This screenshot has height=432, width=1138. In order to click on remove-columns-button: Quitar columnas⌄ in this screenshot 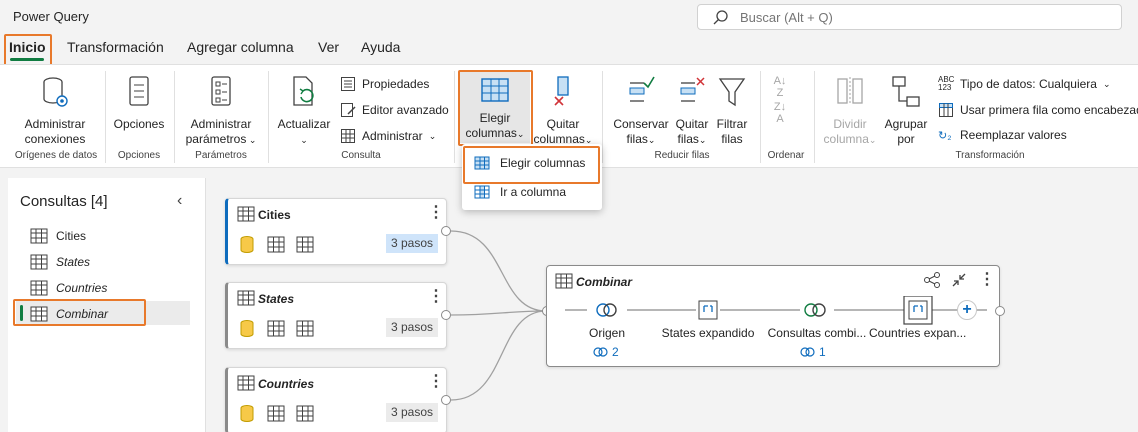, I will do `click(563, 111)`.